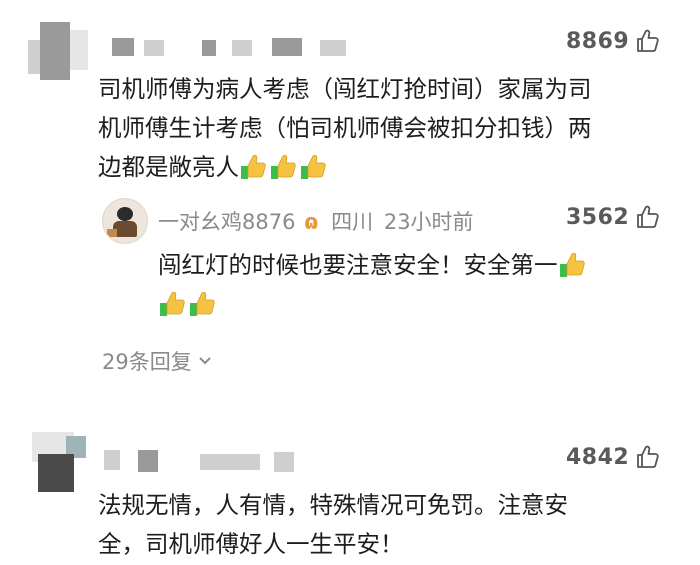  Describe the element at coordinates (408, 304) in the screenshot. I see `reply-emoji-line` at that location.